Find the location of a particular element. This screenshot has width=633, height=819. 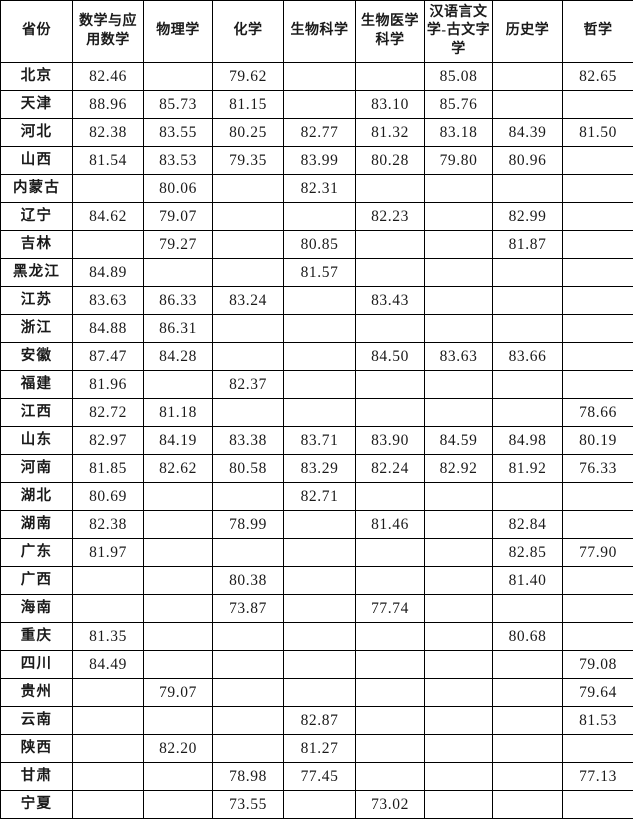

score-cell: 79.64 is located at coordinates (598, 693).